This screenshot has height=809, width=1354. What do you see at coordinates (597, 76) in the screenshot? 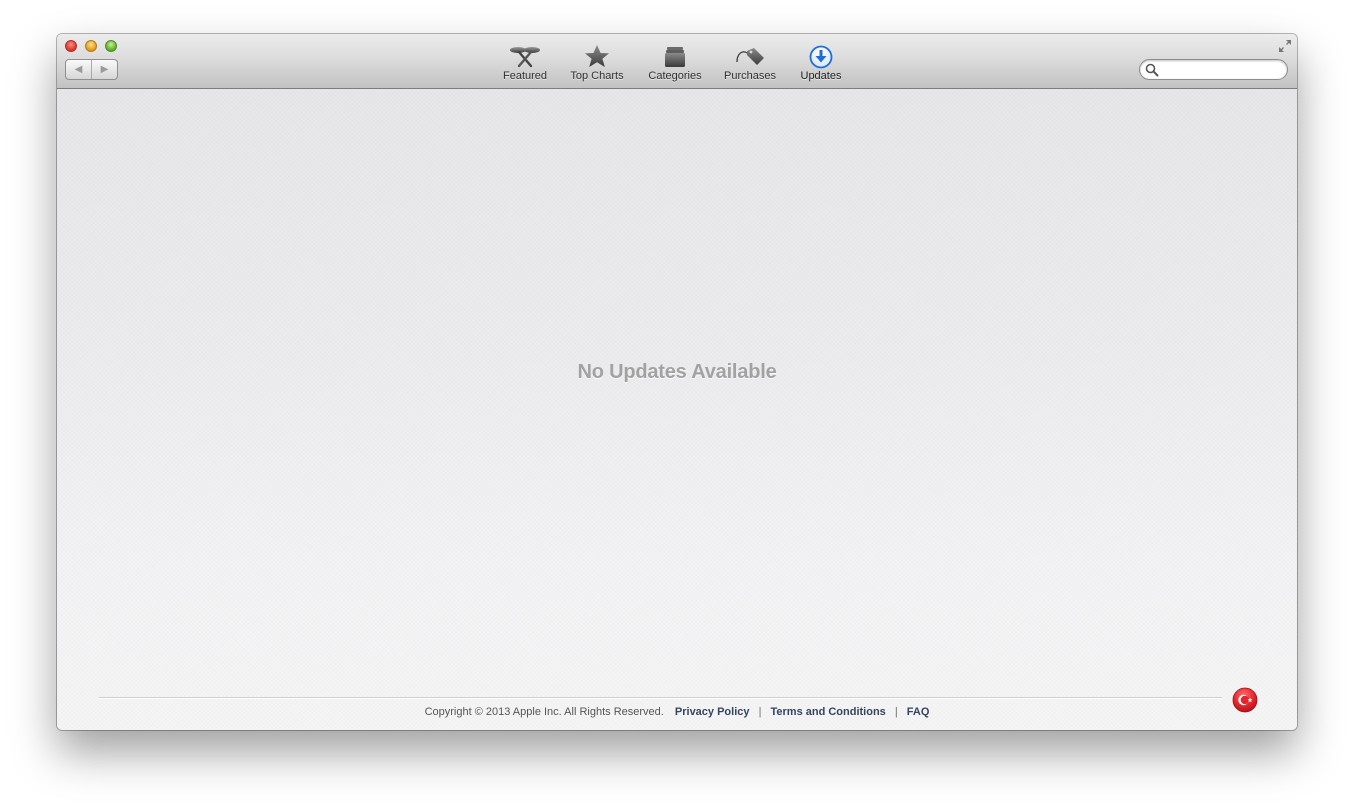
I see `tab-top-charts-label: Top Charts` at bounding box center [597, 76].